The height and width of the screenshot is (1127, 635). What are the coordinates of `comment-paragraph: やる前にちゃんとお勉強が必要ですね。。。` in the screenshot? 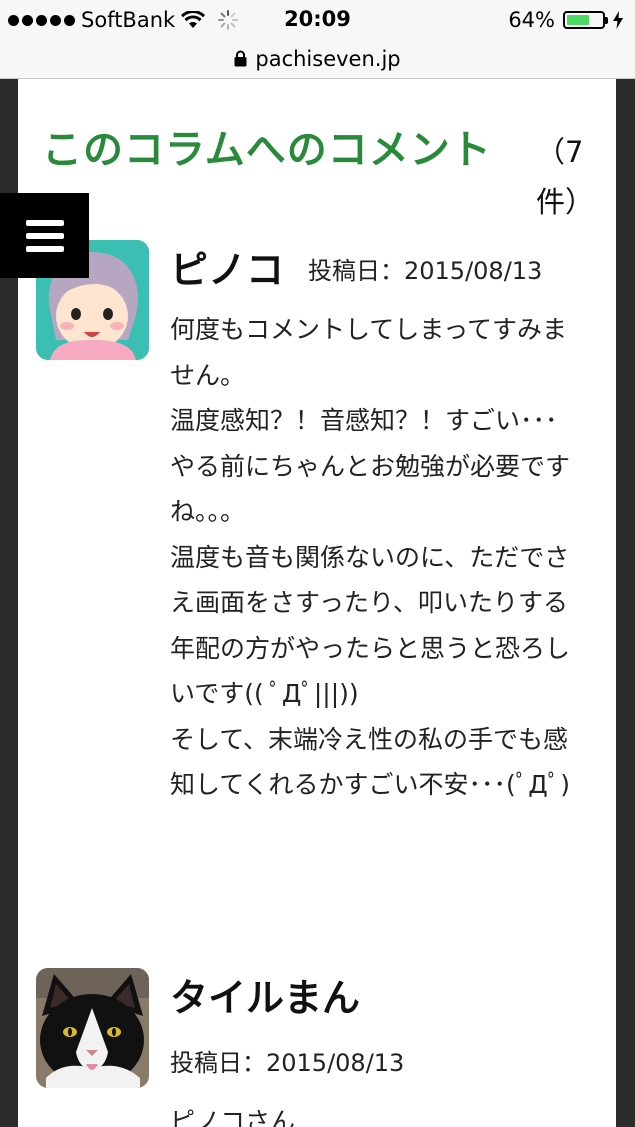 It's located at (370, 489).